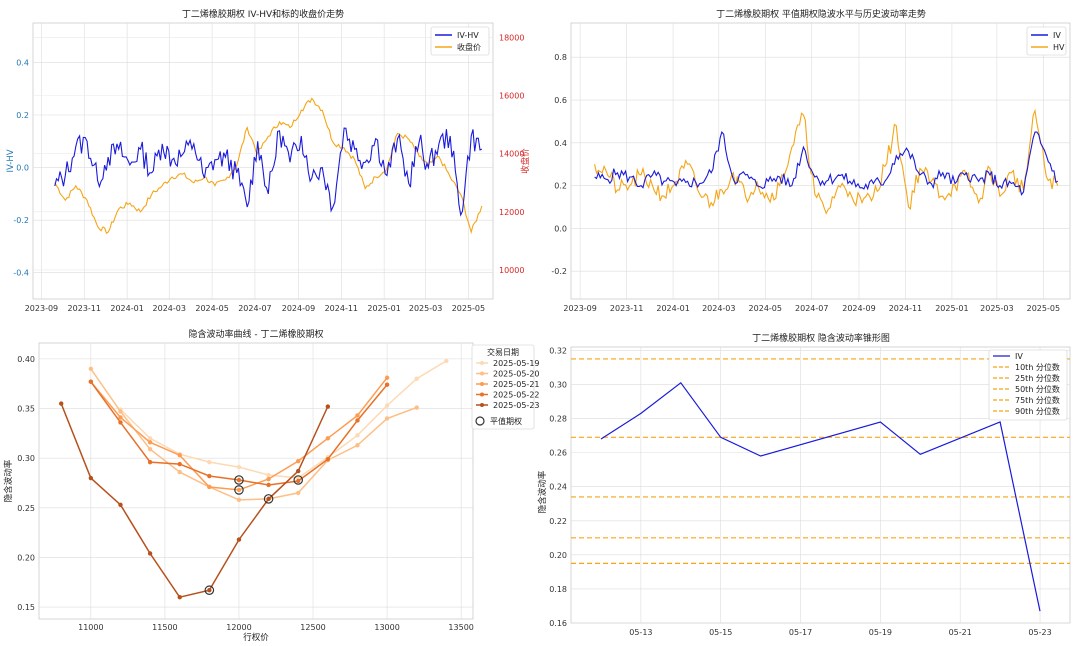 Image resolution: width=1080 pixels, height=646 pixels. I want to click on chart2-y-tick-label: 0.6, so click(560, 100).